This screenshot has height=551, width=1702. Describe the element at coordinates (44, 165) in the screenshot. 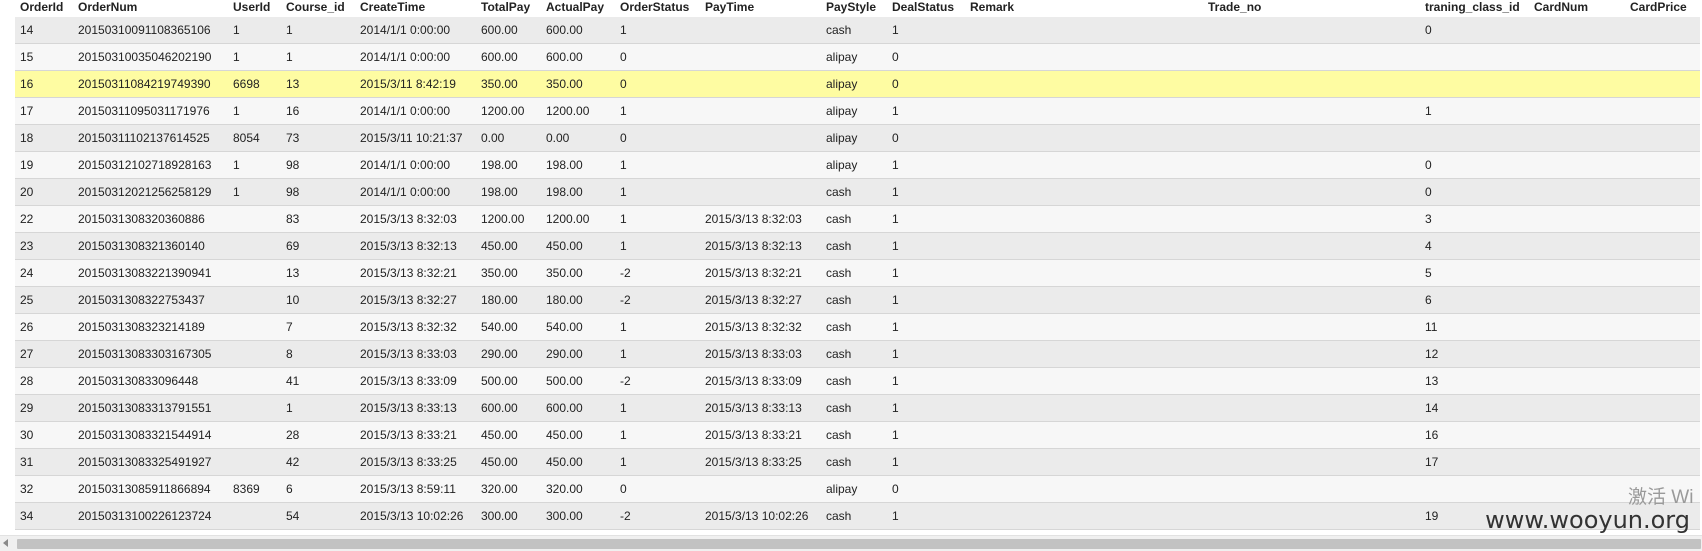

I see `cell-orderid: 19` at that location.